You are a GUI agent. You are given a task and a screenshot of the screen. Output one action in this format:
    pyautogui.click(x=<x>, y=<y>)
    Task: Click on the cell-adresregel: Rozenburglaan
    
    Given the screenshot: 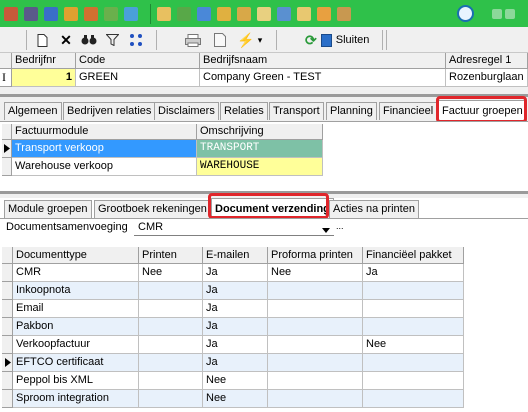 What is the action you would take?
    pyautogui.click(x=487, y=78)
    